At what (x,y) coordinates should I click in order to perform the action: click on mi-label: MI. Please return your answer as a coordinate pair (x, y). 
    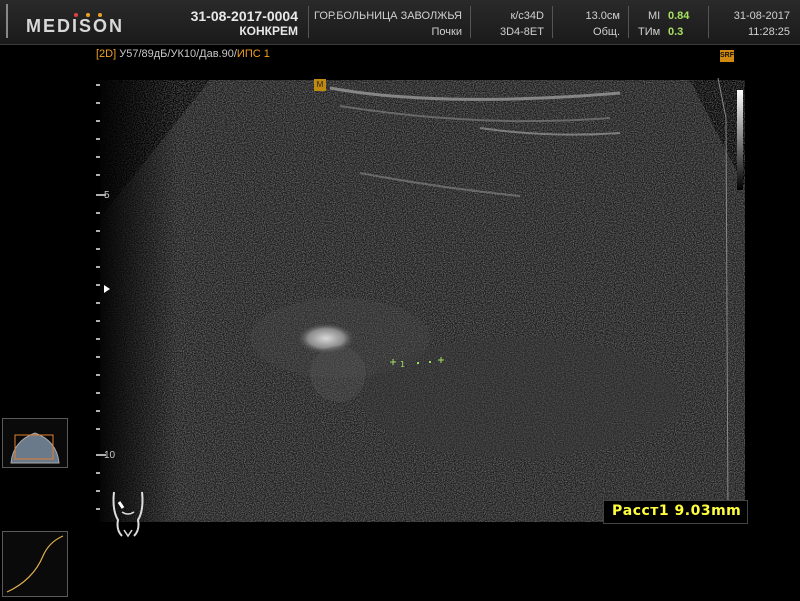
    Looking at the image, I should click on (654, 16).